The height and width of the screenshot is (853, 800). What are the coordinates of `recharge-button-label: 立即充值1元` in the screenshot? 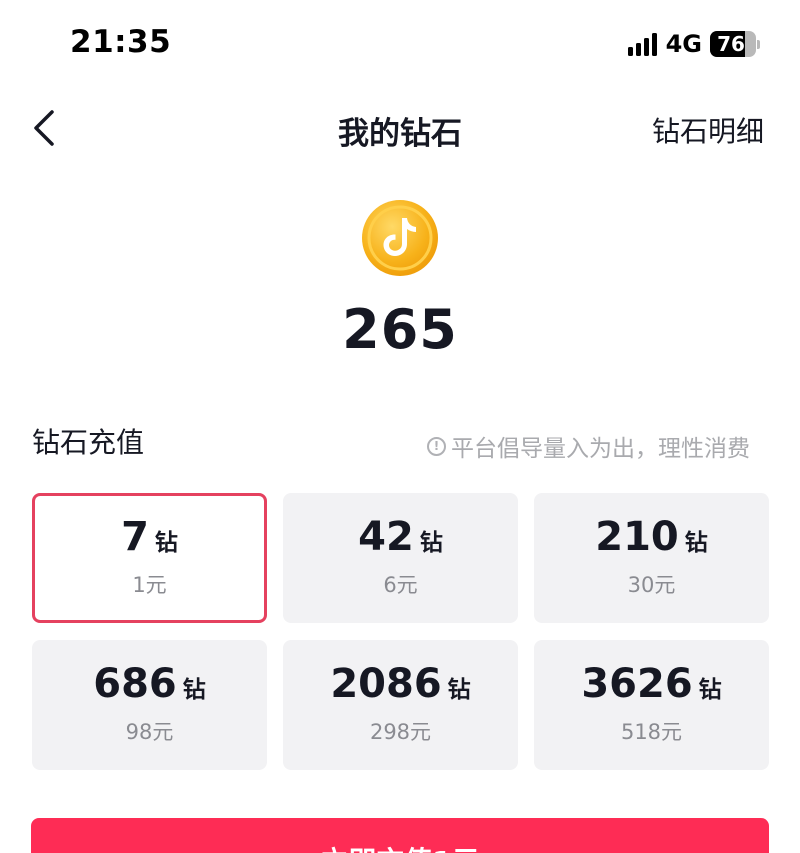 It's located at (399, 846).